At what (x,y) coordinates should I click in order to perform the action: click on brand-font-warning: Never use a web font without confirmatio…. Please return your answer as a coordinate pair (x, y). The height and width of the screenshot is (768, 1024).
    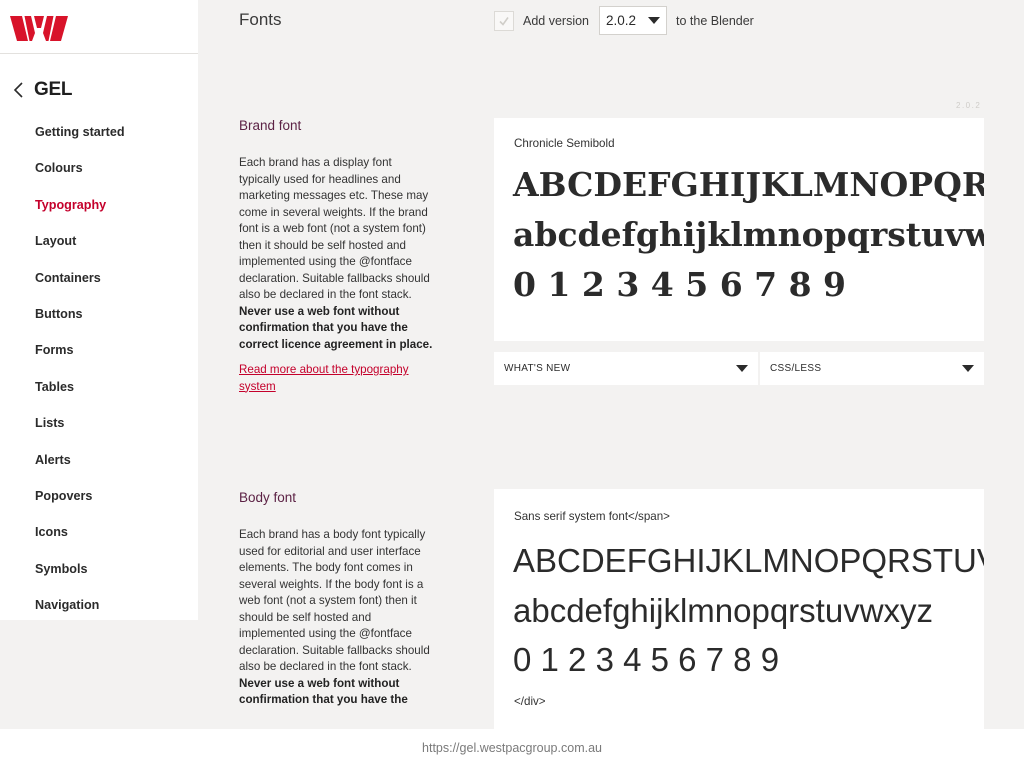
    Looking at the image, I should click on (336, 327).